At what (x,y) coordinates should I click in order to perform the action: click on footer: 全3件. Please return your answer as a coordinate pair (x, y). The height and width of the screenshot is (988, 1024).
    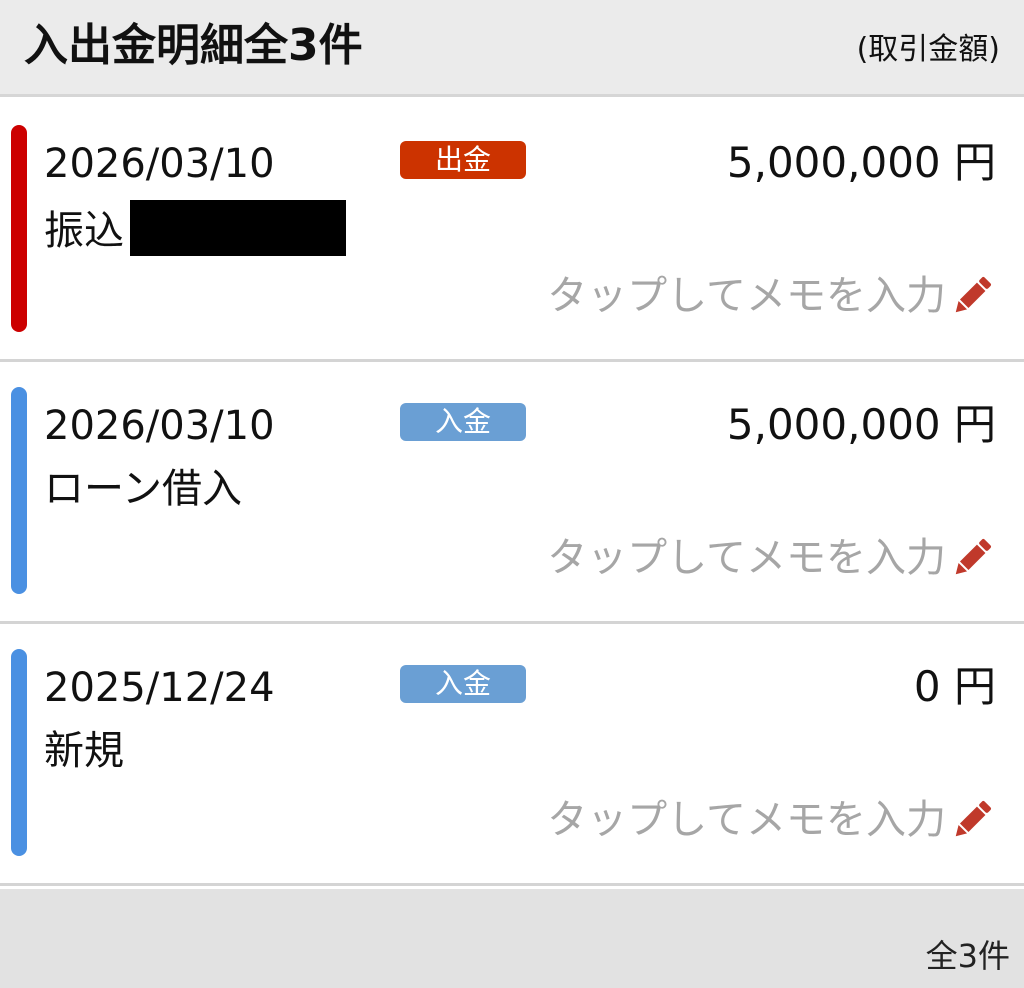
    Looking at the image, I should click on (512, 938).